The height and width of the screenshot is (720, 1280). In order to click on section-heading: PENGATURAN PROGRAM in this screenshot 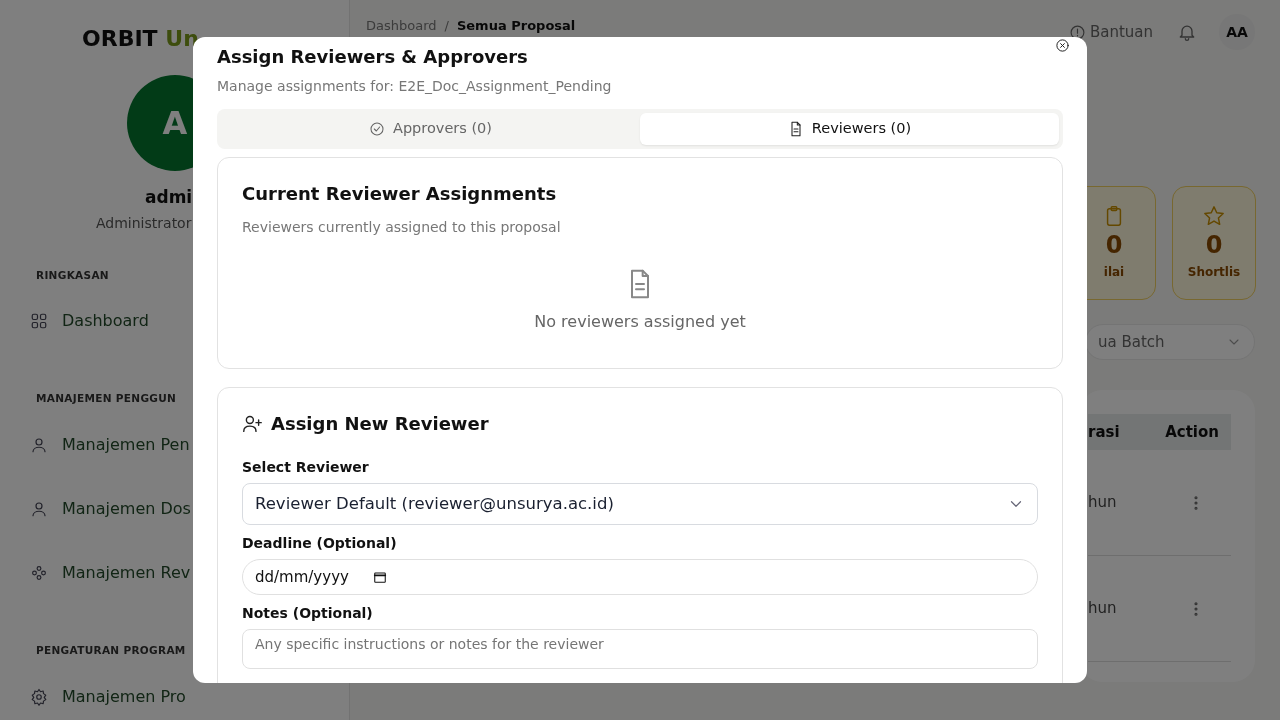, I will do `click(111, 650)`.